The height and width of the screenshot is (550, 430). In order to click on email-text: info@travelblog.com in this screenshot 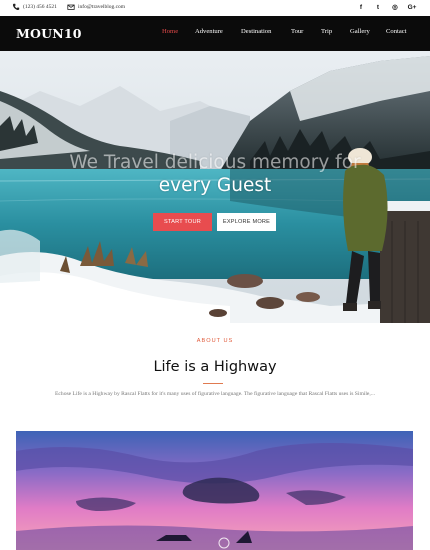, I will do `click(102, 7)`.